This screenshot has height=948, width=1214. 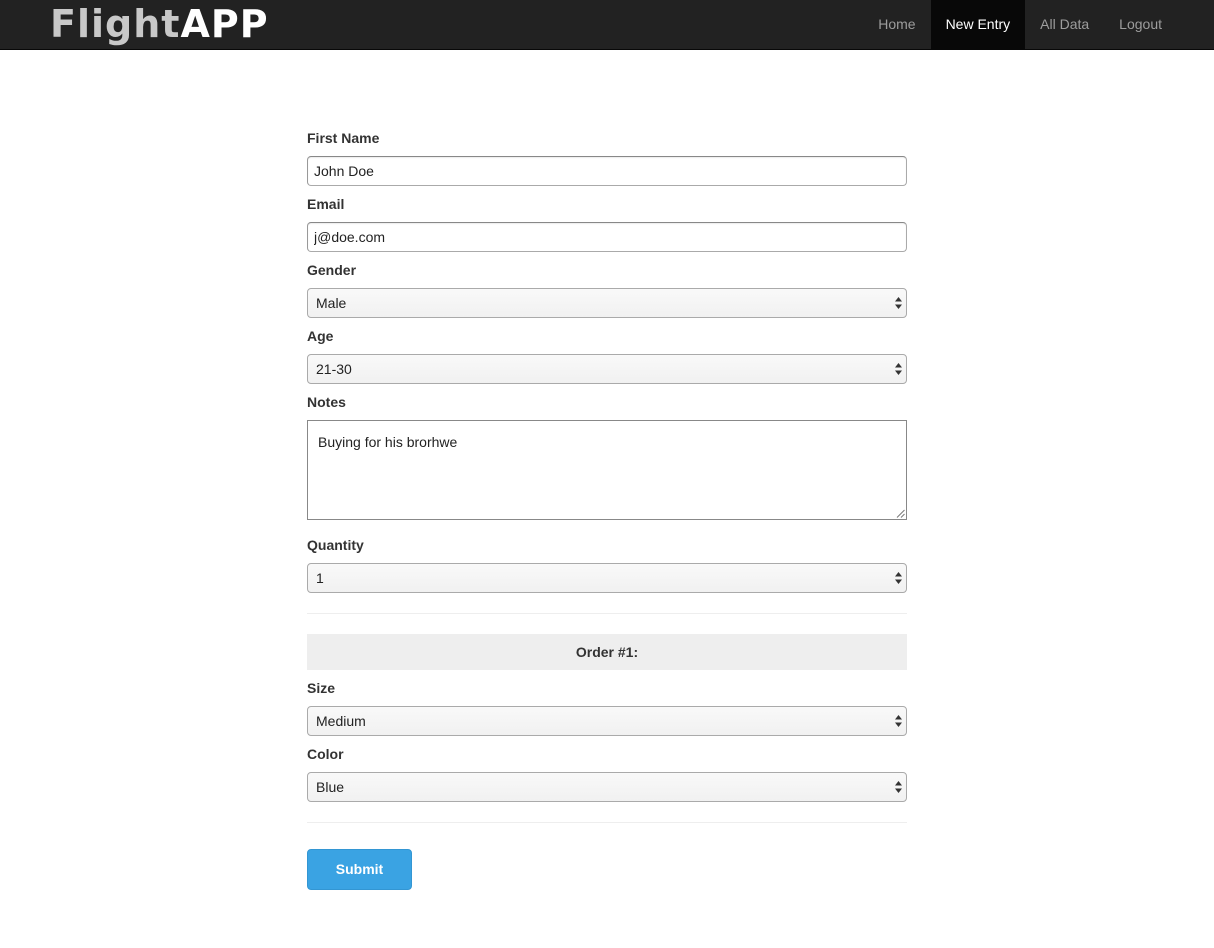 What do you see at coordinates (607, 578) in the screenshot?
I see `quantity-select: 1` at bounding box center [607, 578].